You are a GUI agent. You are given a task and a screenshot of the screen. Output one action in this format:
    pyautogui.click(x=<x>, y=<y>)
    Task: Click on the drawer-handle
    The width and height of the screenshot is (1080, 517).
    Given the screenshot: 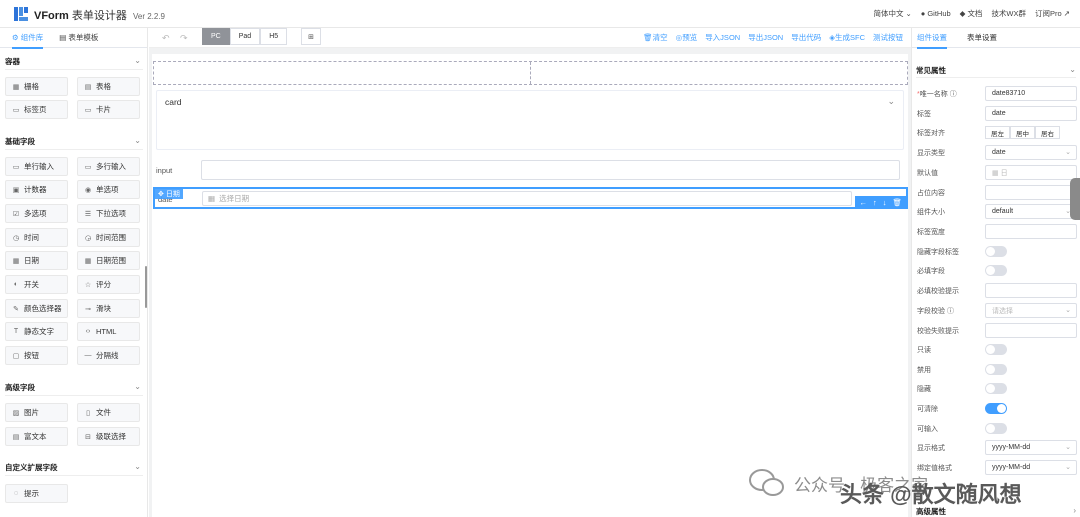 What is the action you would take?
    pyautogui.click(x=1075, y=199)
    